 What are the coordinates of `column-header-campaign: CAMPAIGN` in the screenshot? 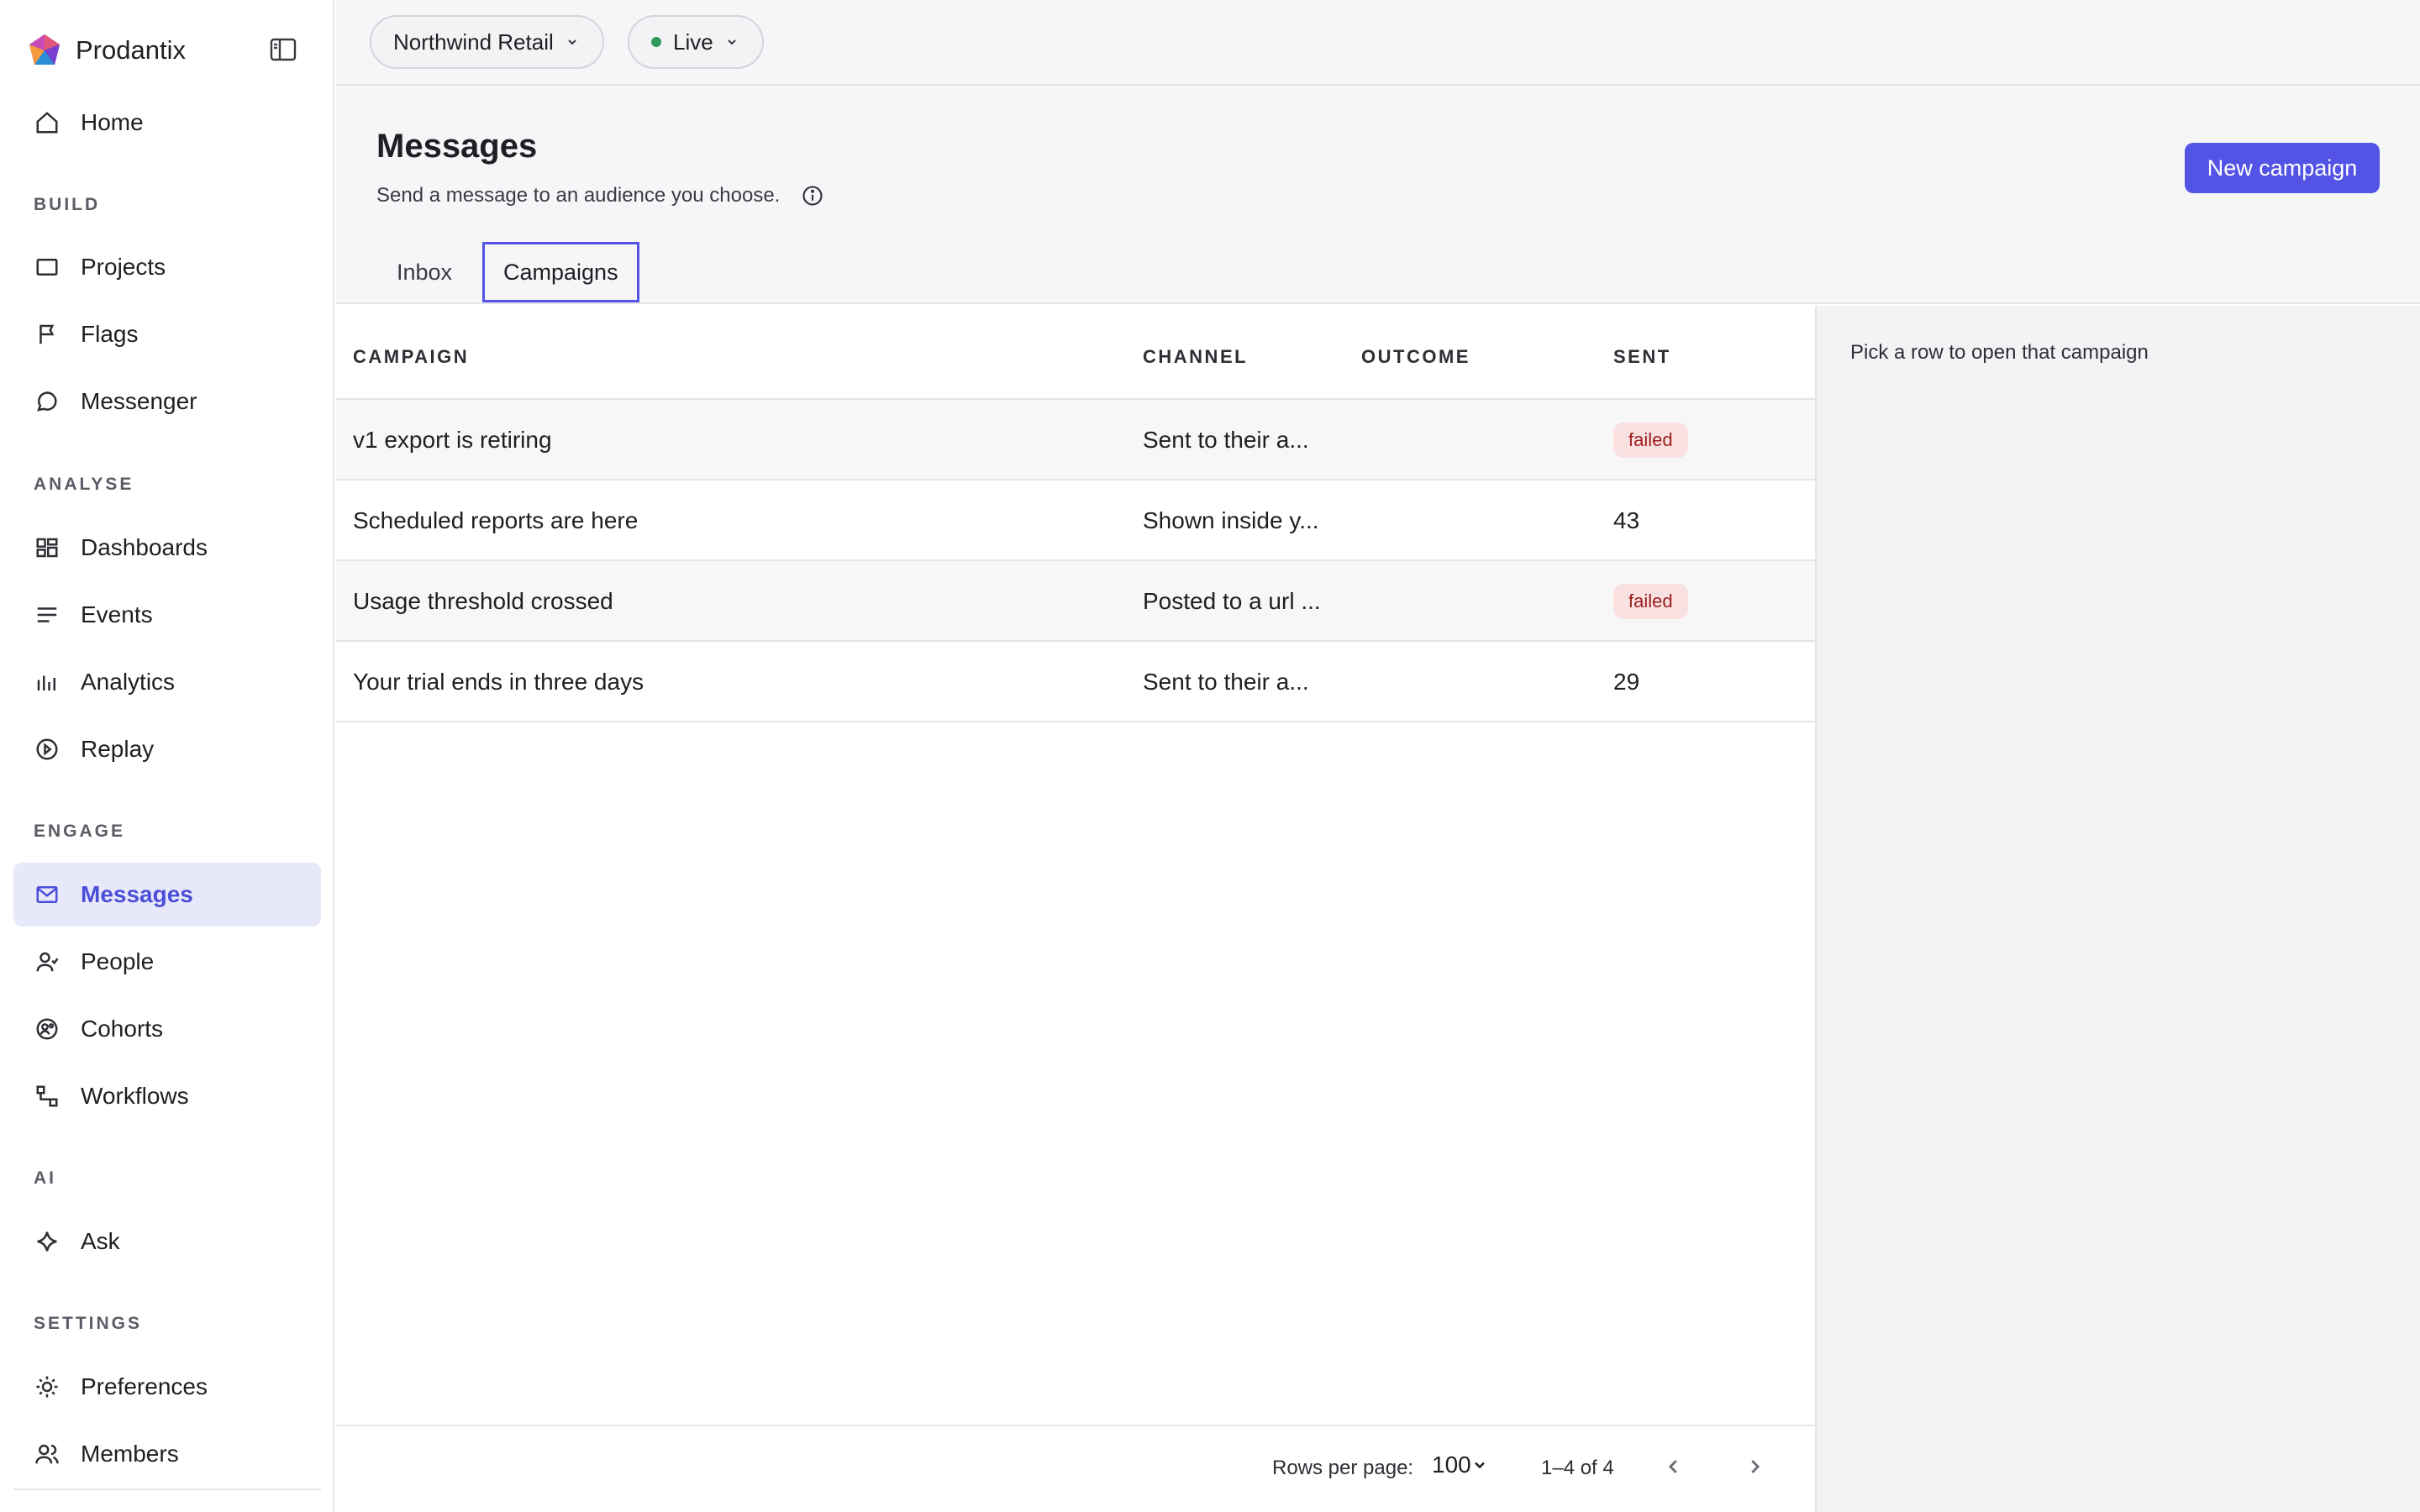 It's located at (411, 357).